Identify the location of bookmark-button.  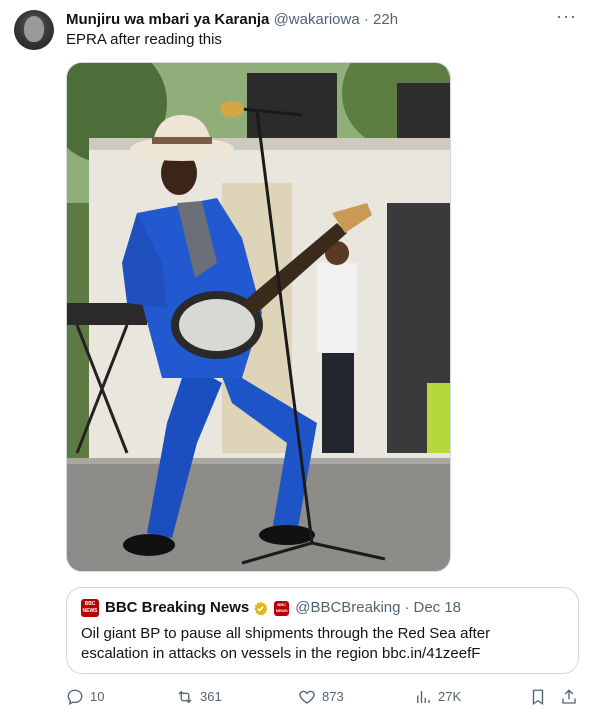
(541, 697).